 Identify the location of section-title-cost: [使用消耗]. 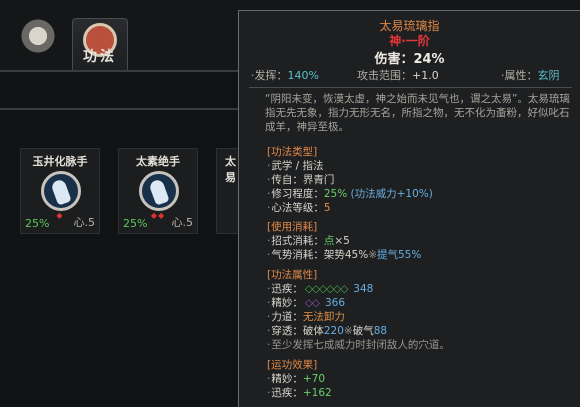
(292, 227).